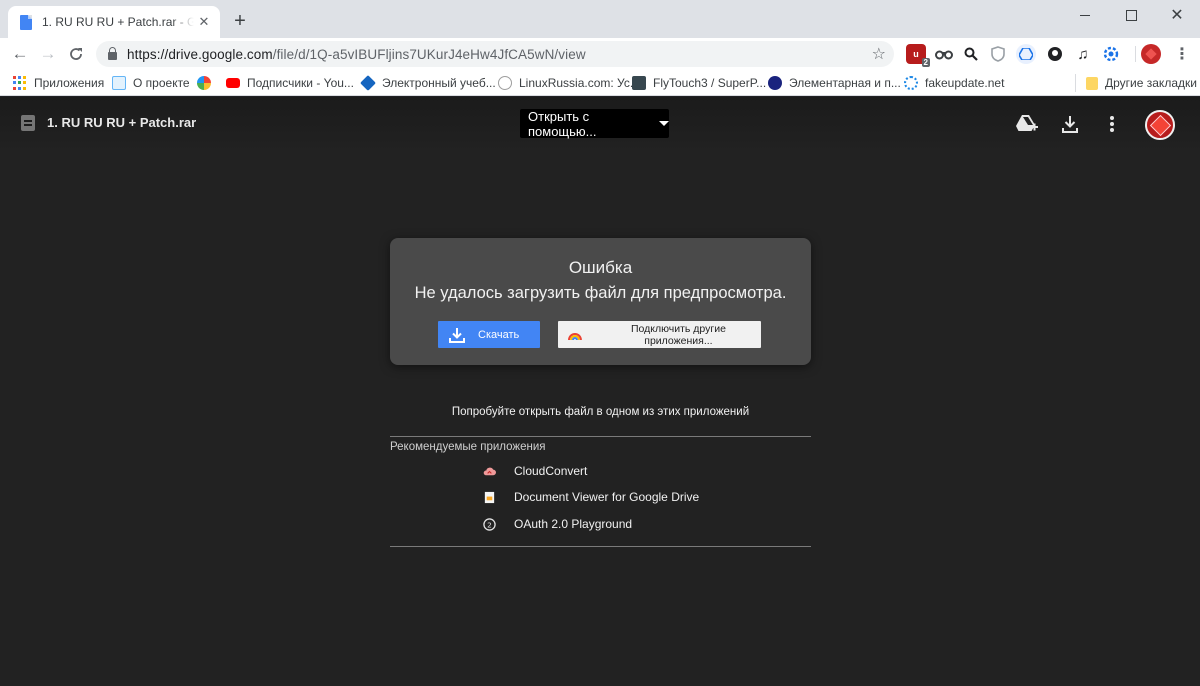 This screenshot has width=1200, height=686. I want to click on new-tab-button: +, so click(240, 21).